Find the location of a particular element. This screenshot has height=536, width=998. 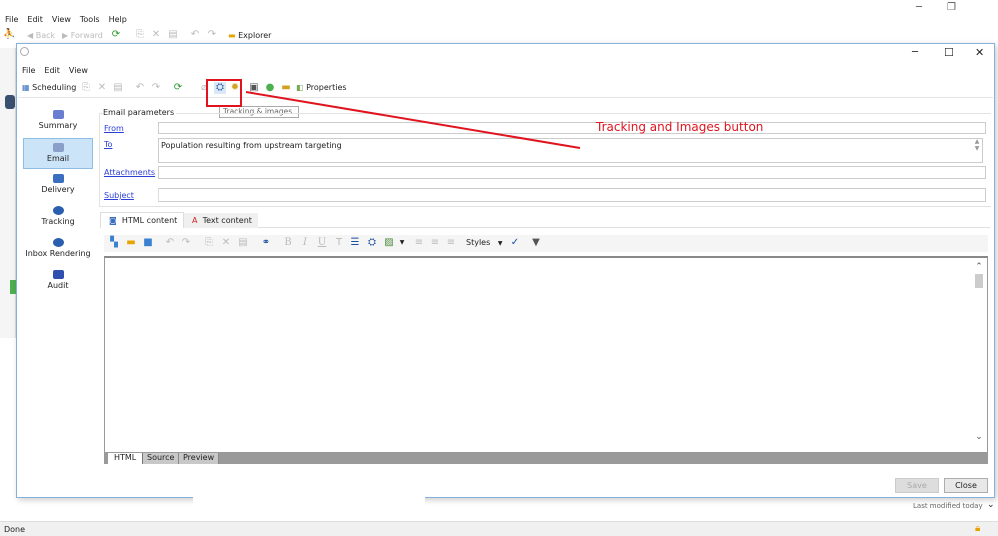

underline-button: U is located at coordinates (322, 243).